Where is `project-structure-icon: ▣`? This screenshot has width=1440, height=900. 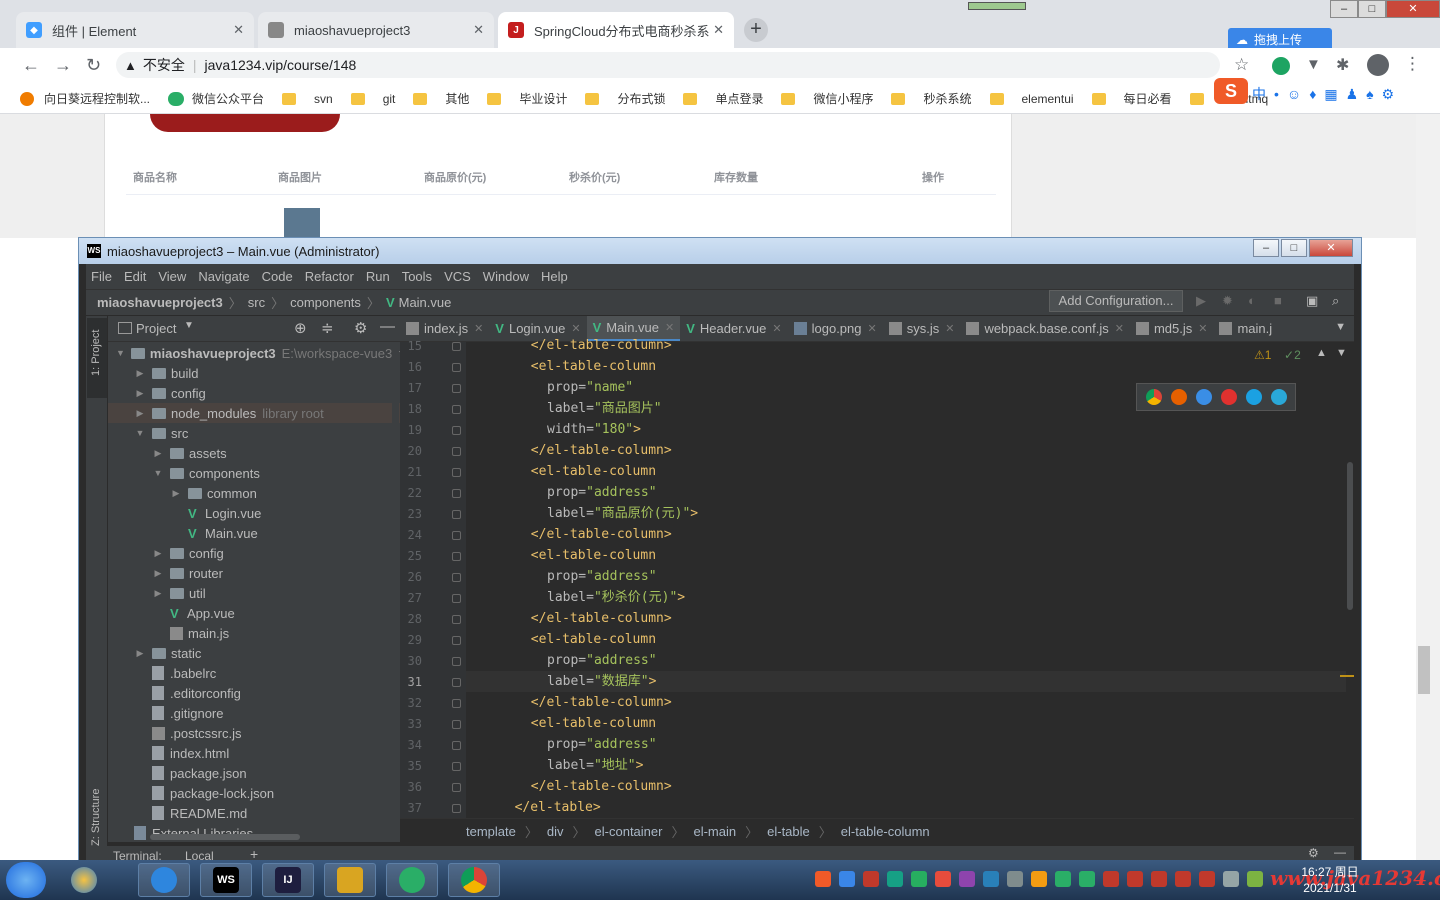 project-structure-icon: ▣ is located at coordinates (1312, 301).